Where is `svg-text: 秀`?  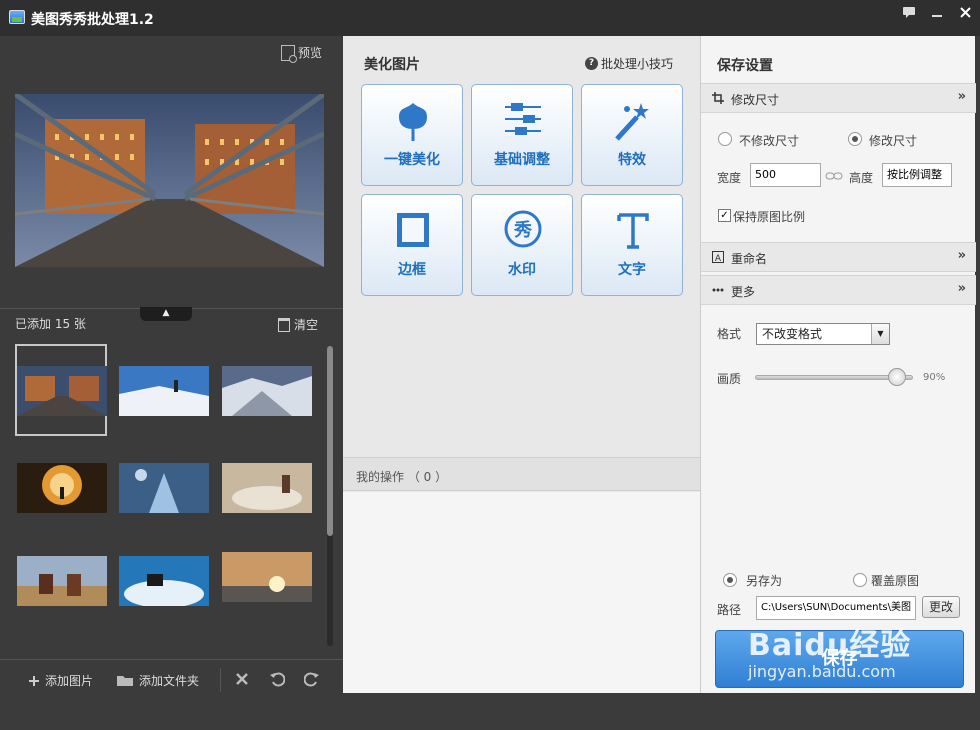
svg-text: 秀 is located at coordinates (522, 230).